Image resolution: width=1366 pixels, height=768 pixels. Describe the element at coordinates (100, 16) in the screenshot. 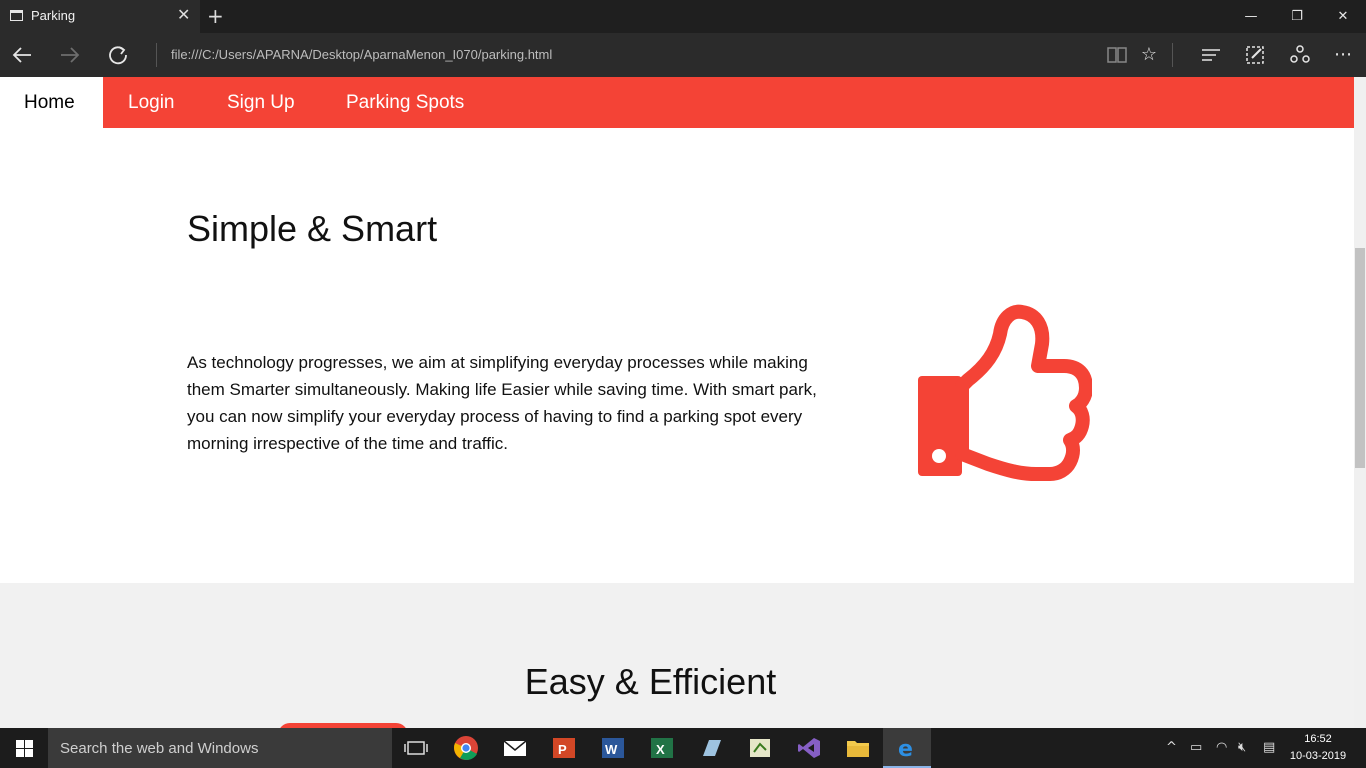

I see `browser-tab: Parking ✕` at that location.